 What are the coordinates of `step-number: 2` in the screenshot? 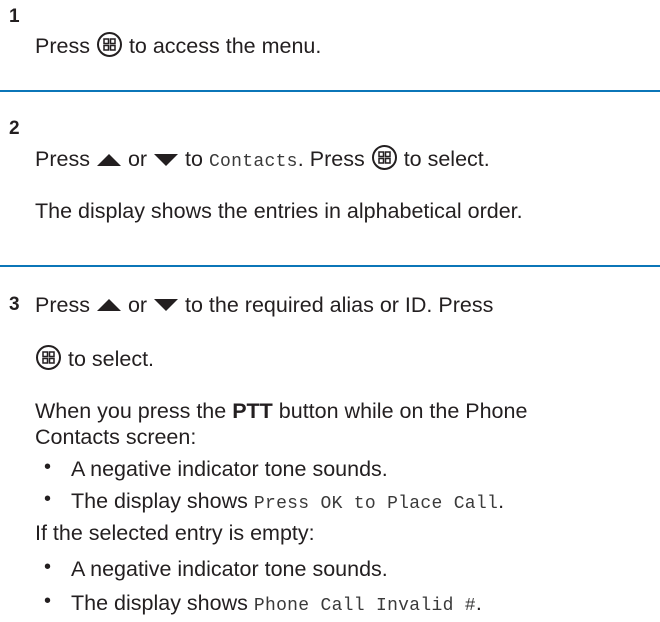 It's located at (14, 128).